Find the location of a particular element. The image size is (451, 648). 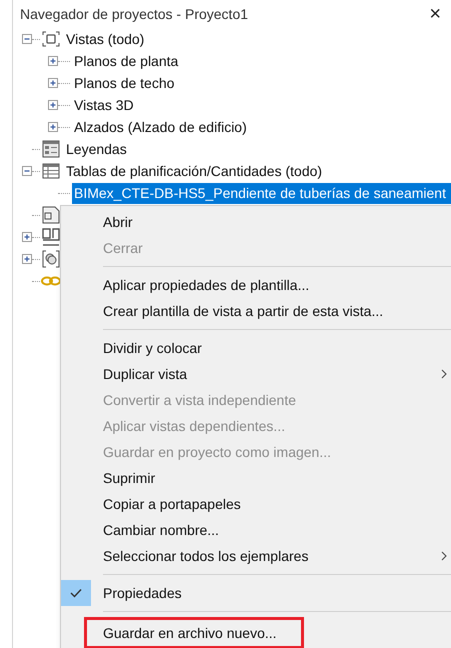

close-button: × is located at coordinates (435, 14).